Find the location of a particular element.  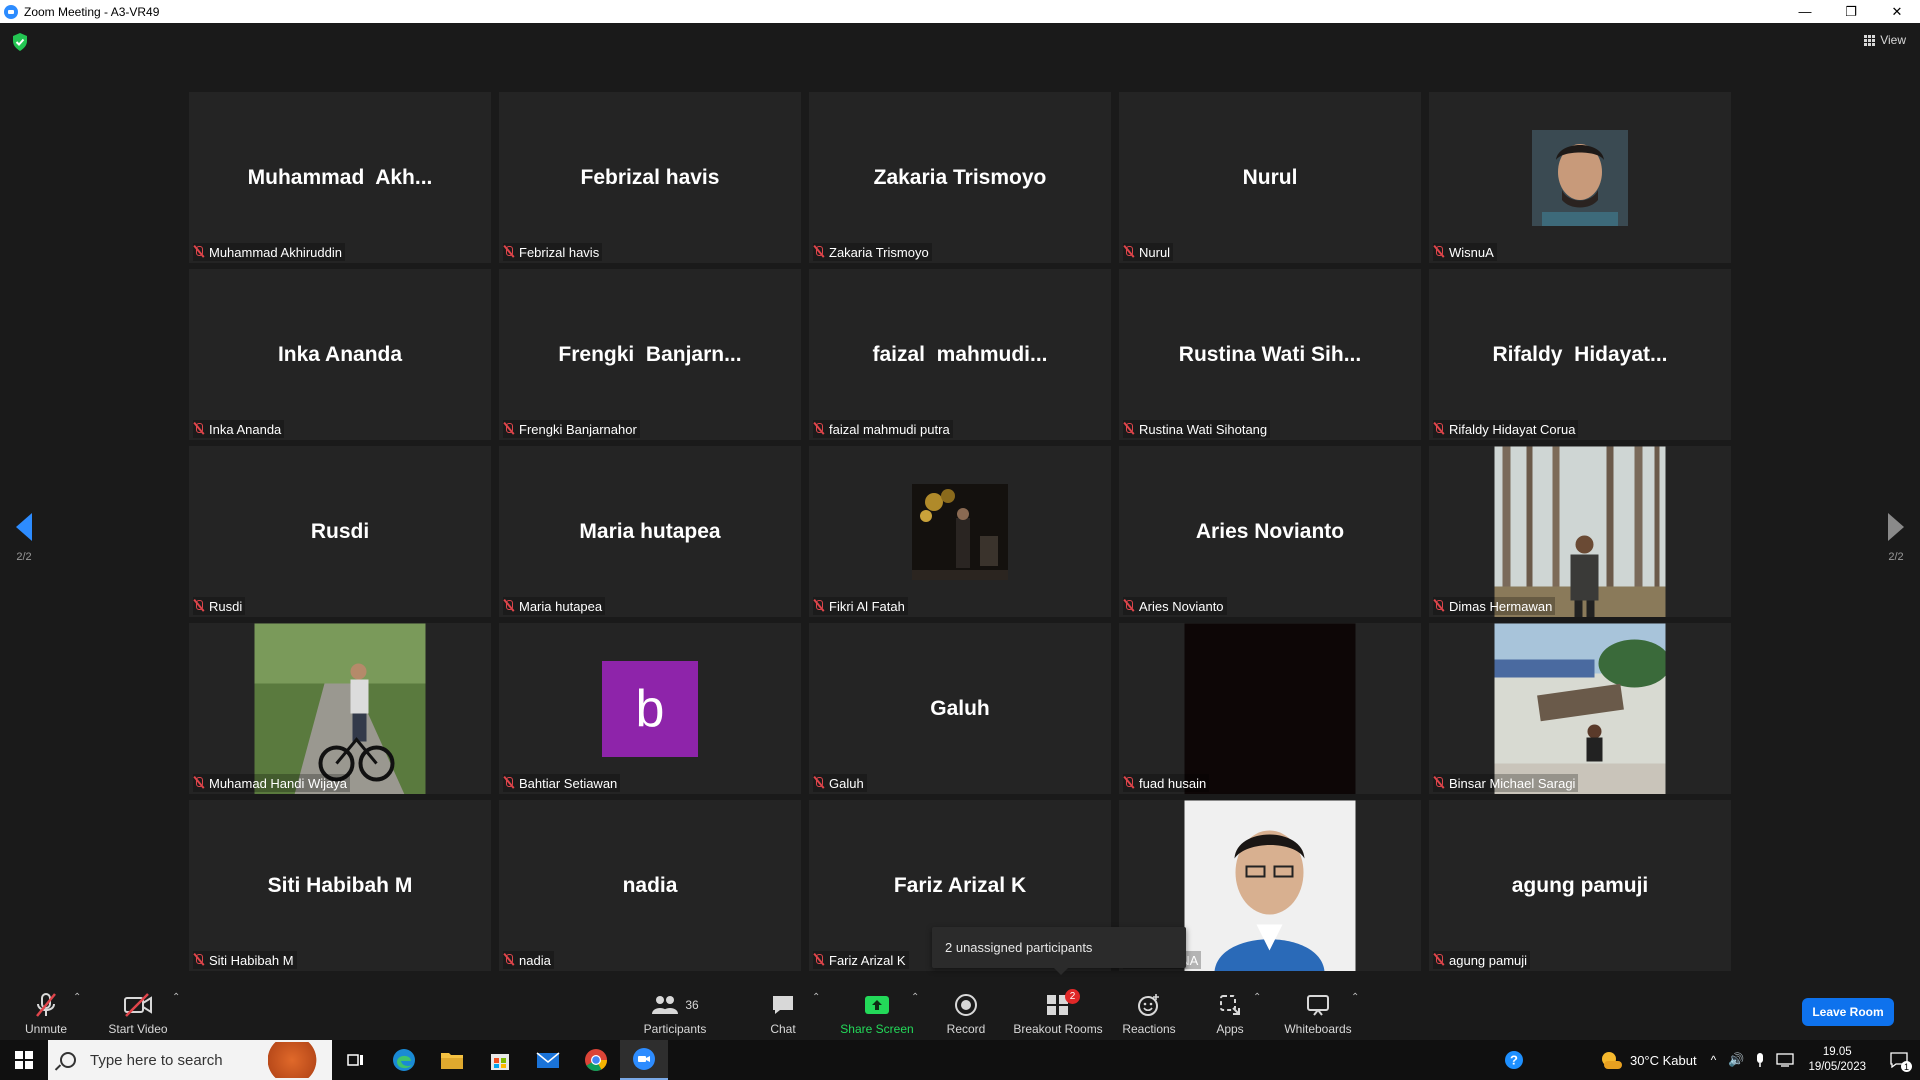

participant-label: Nurul is located at coordinates (1148, 252).